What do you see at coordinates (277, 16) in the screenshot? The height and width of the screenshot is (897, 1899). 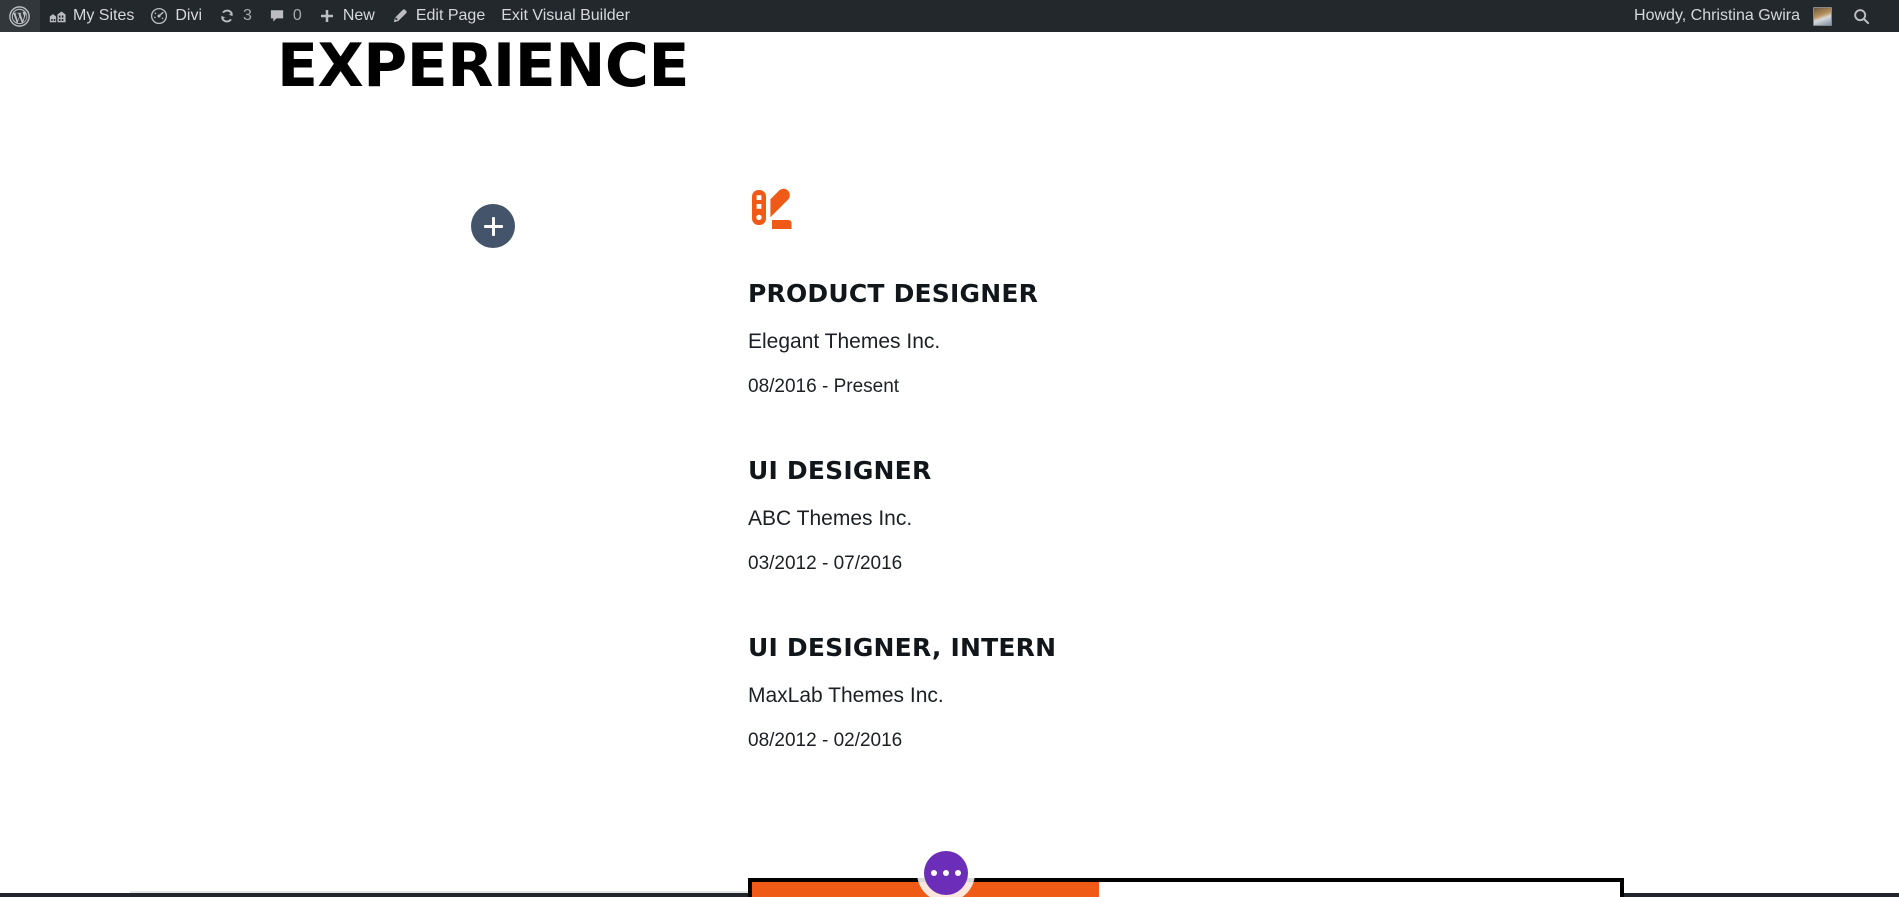 I see `comment-bubble-icon` at bounding box center [277, 16].